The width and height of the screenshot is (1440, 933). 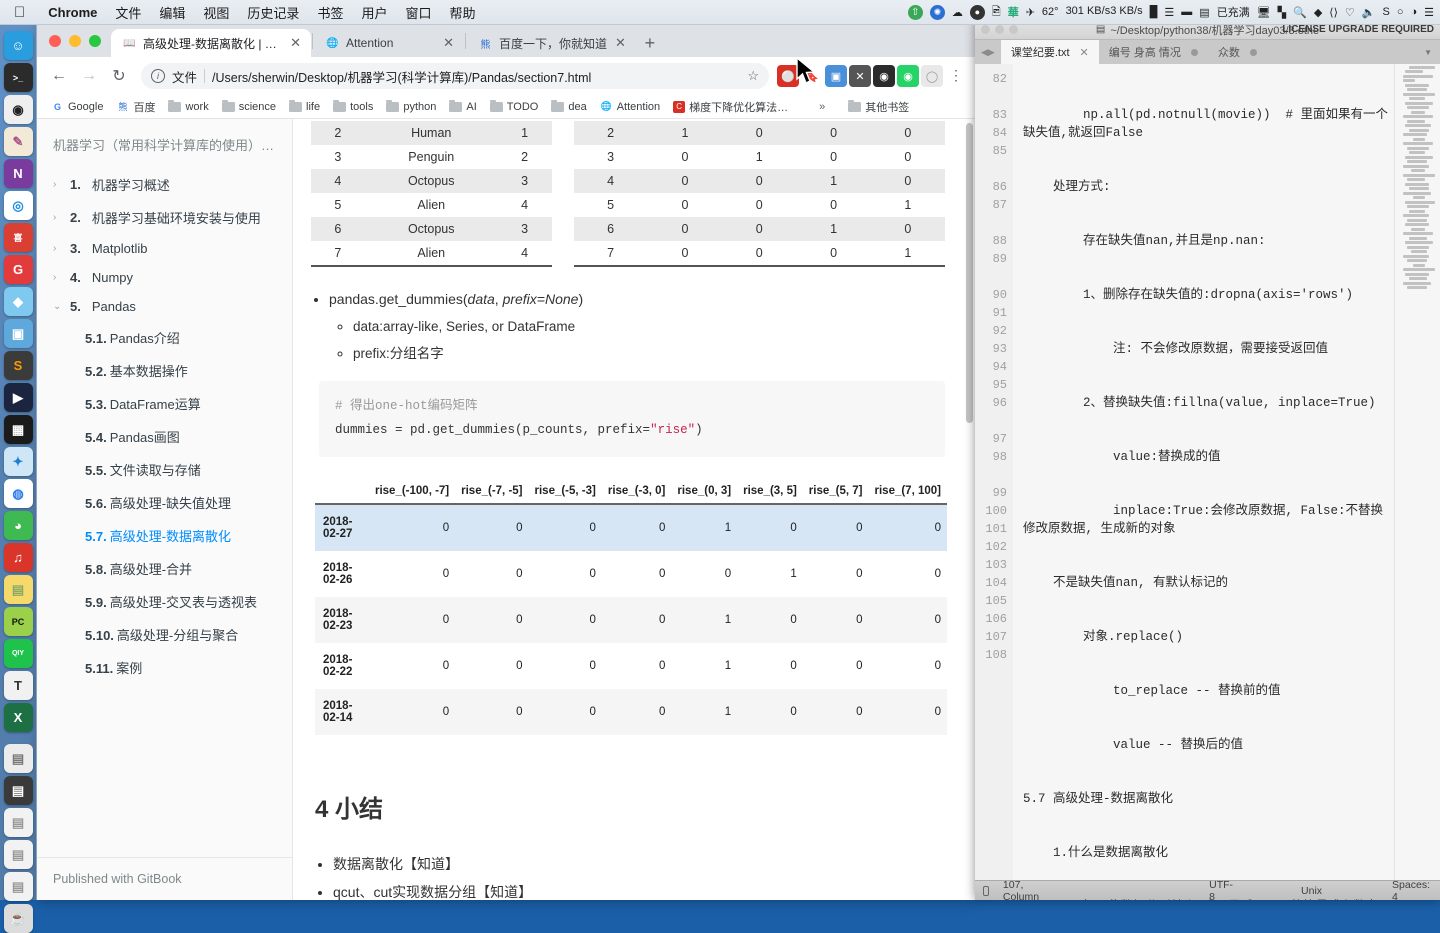 What do you see at coordinates (75, 41) in the screenshot?
I see `minimize-window-button` at bounding box center [75, 41].